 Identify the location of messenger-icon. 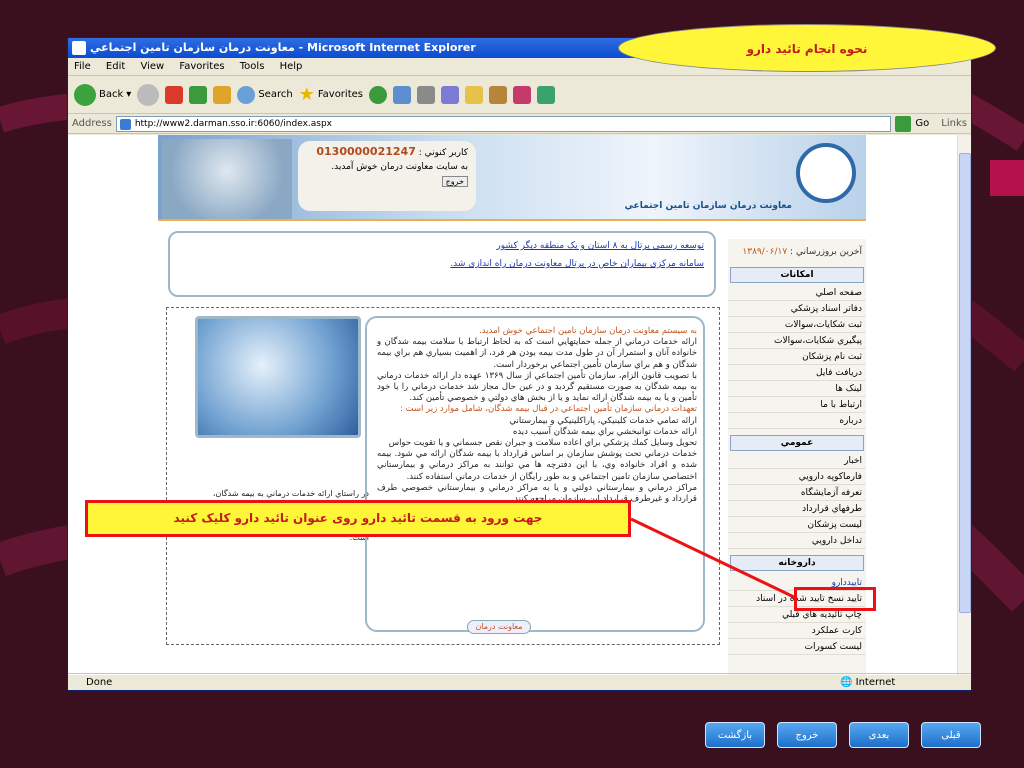
(521, 94).